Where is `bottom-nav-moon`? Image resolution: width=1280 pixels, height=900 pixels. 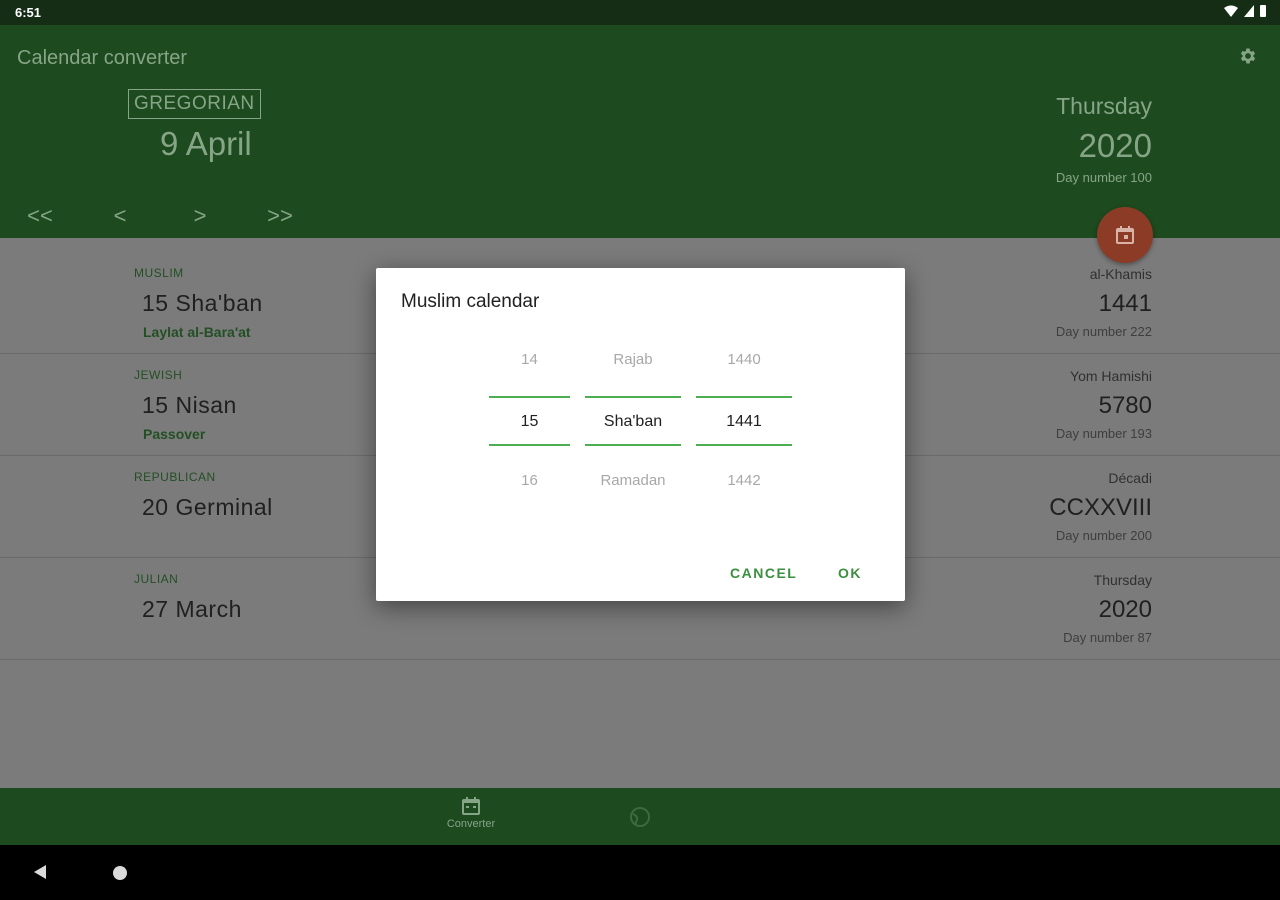 bottom-nav-moon is located at coordinates (807, 817).